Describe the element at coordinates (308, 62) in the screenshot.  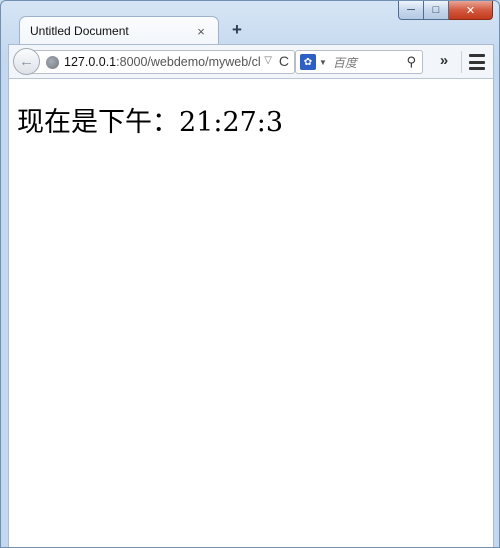
I see `baidu-paw-icon: ✿` at that location.